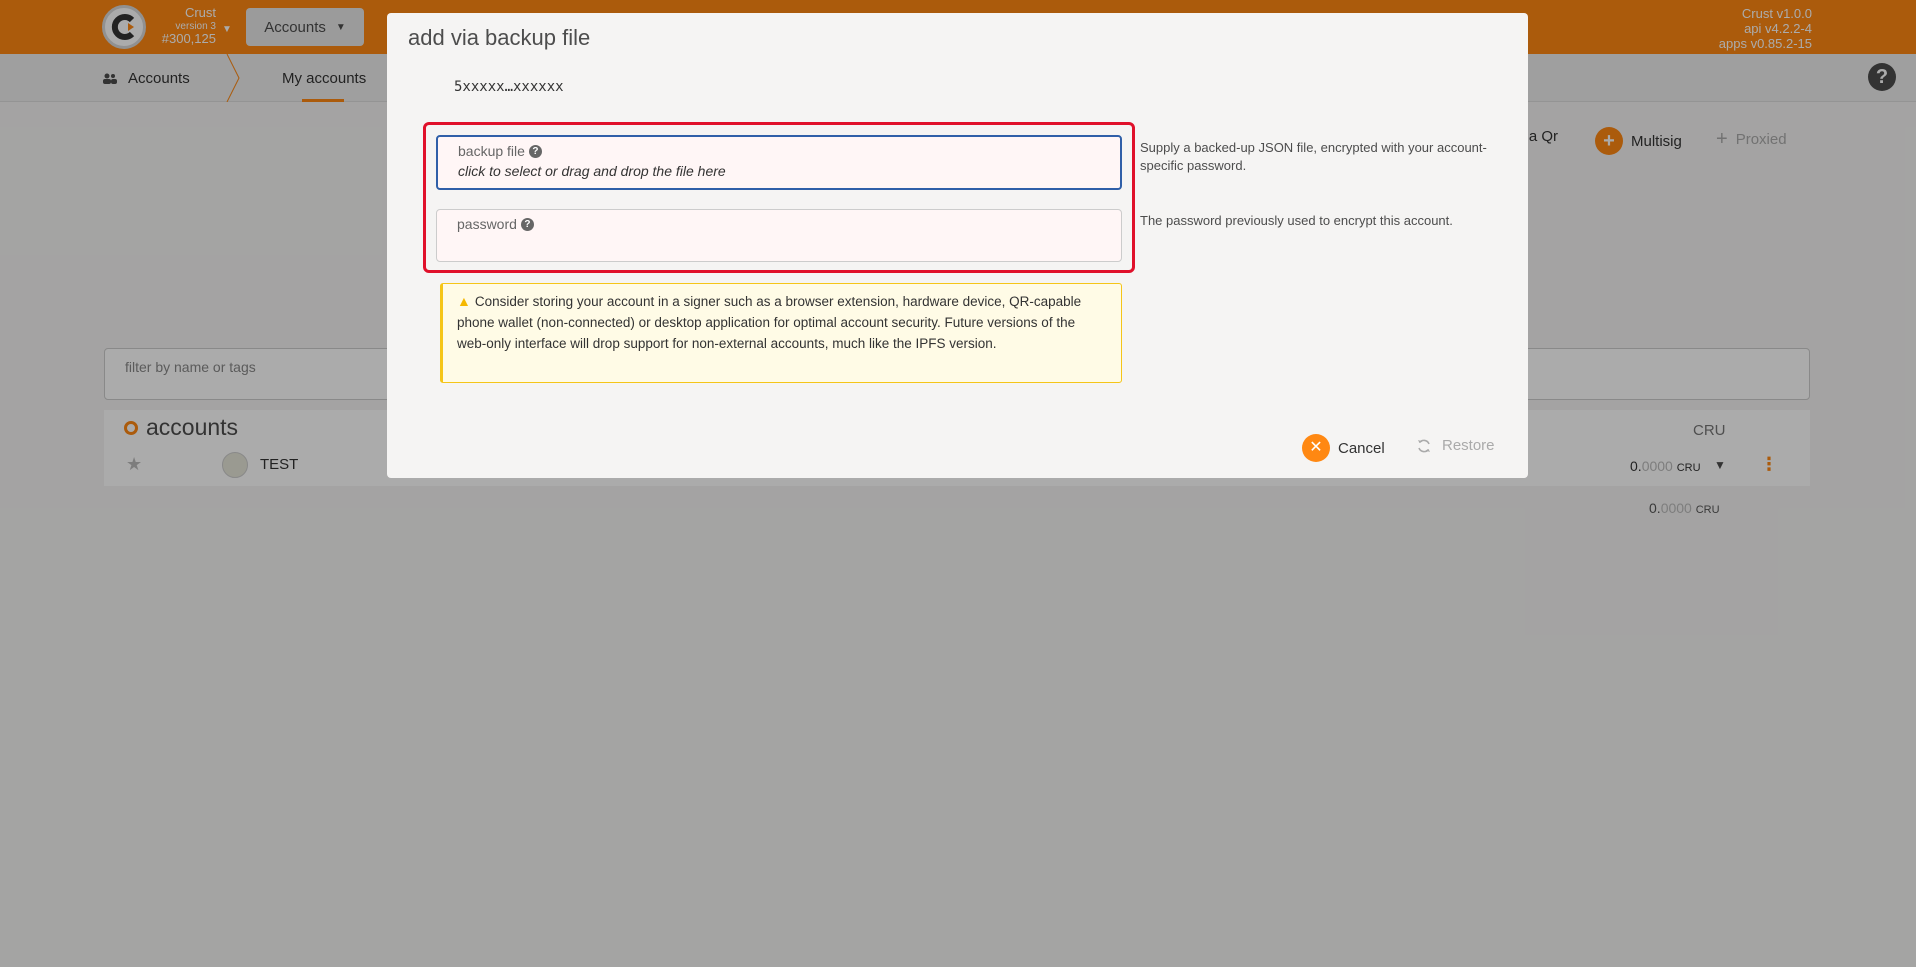 The image size is (1916, 967). What do you see at coordinates (1316, 448) in the screenshot?
I see `close-icon: ✕` at bounding box center [1316, 448].